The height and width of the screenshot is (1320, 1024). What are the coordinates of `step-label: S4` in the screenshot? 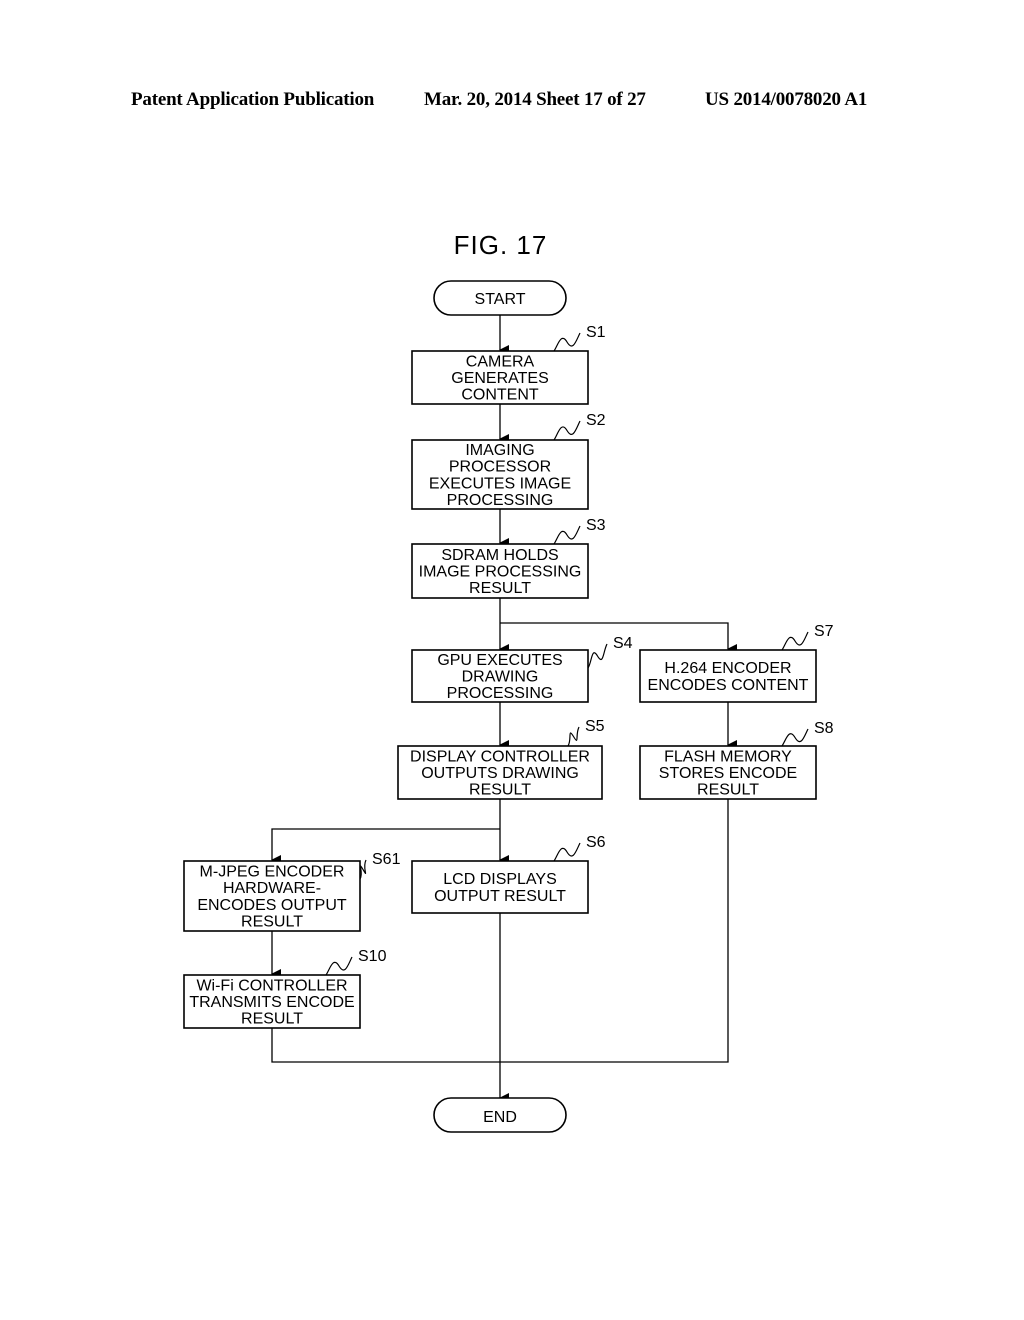 It's located at (623, 643).